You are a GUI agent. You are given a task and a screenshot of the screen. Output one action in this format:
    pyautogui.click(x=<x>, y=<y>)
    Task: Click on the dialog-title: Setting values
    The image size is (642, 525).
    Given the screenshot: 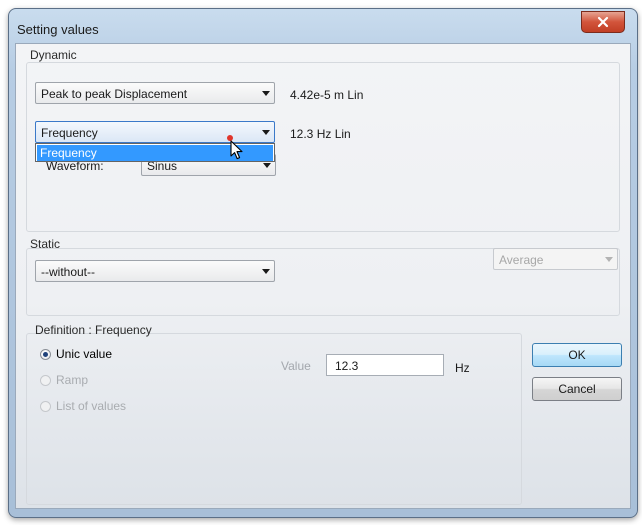 What is the action you would take?
    pyautogui.click(x=58, y=29)
    